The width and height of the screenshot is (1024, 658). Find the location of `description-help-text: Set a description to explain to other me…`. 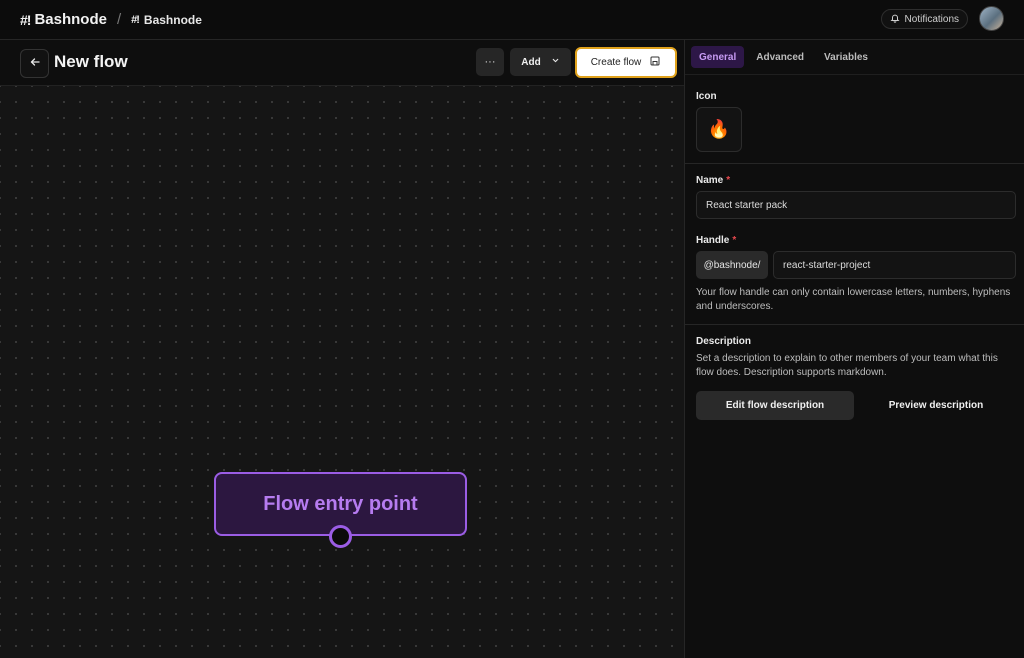

description-help-text: Set a description to explain to other me… is located at coordinates (847, 365).